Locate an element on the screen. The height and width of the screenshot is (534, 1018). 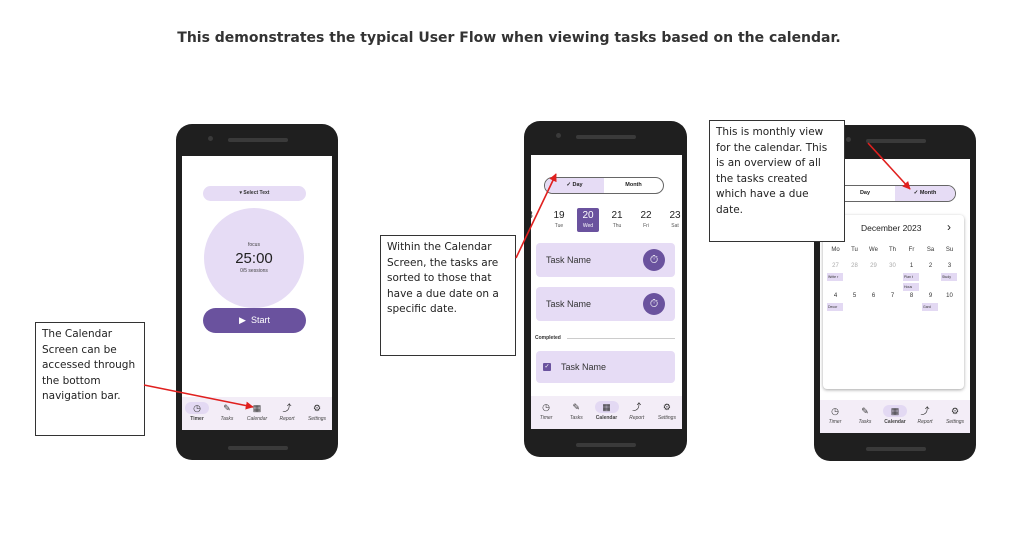
arrow-to-month-toggle is located at coordinates (889, 166).